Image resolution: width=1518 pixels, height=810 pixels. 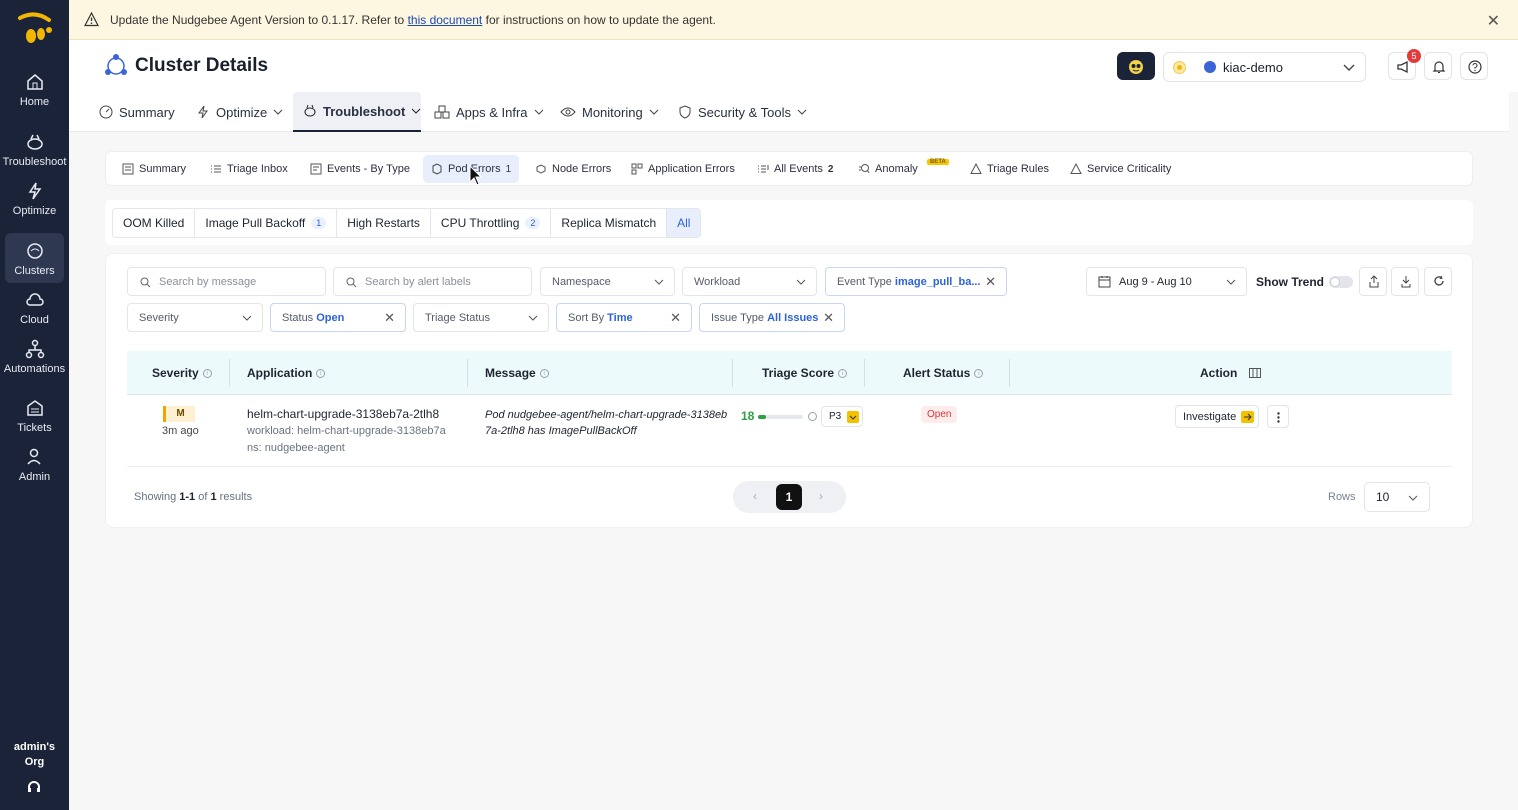 What do you see at coordinates (476, 175) in the screenshot?
I see `mouse-cursor-icon` at bounding box center [476, 175].